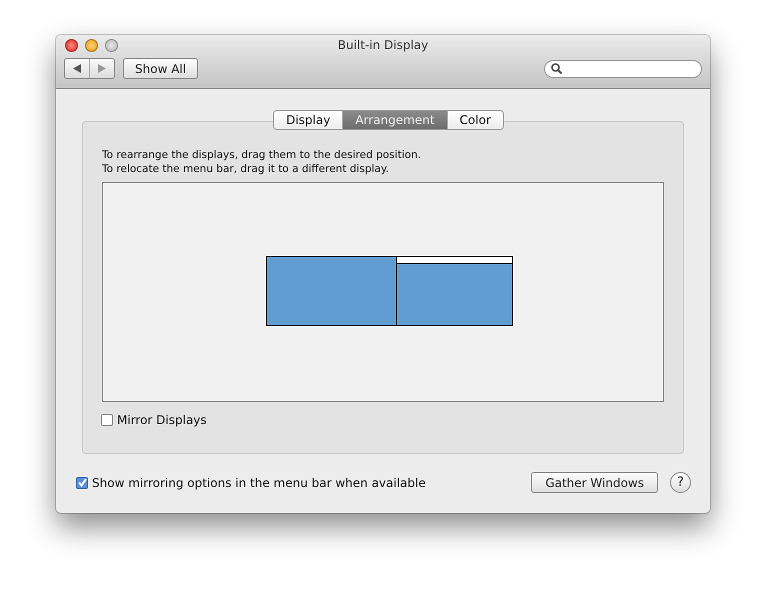 The height and width of the screenshot is (591, 766). What do you see at coordinates (594, 482) in the screenshot?
I see `gather-windows-button: Gather Windows` at bounding box center [594, 482].